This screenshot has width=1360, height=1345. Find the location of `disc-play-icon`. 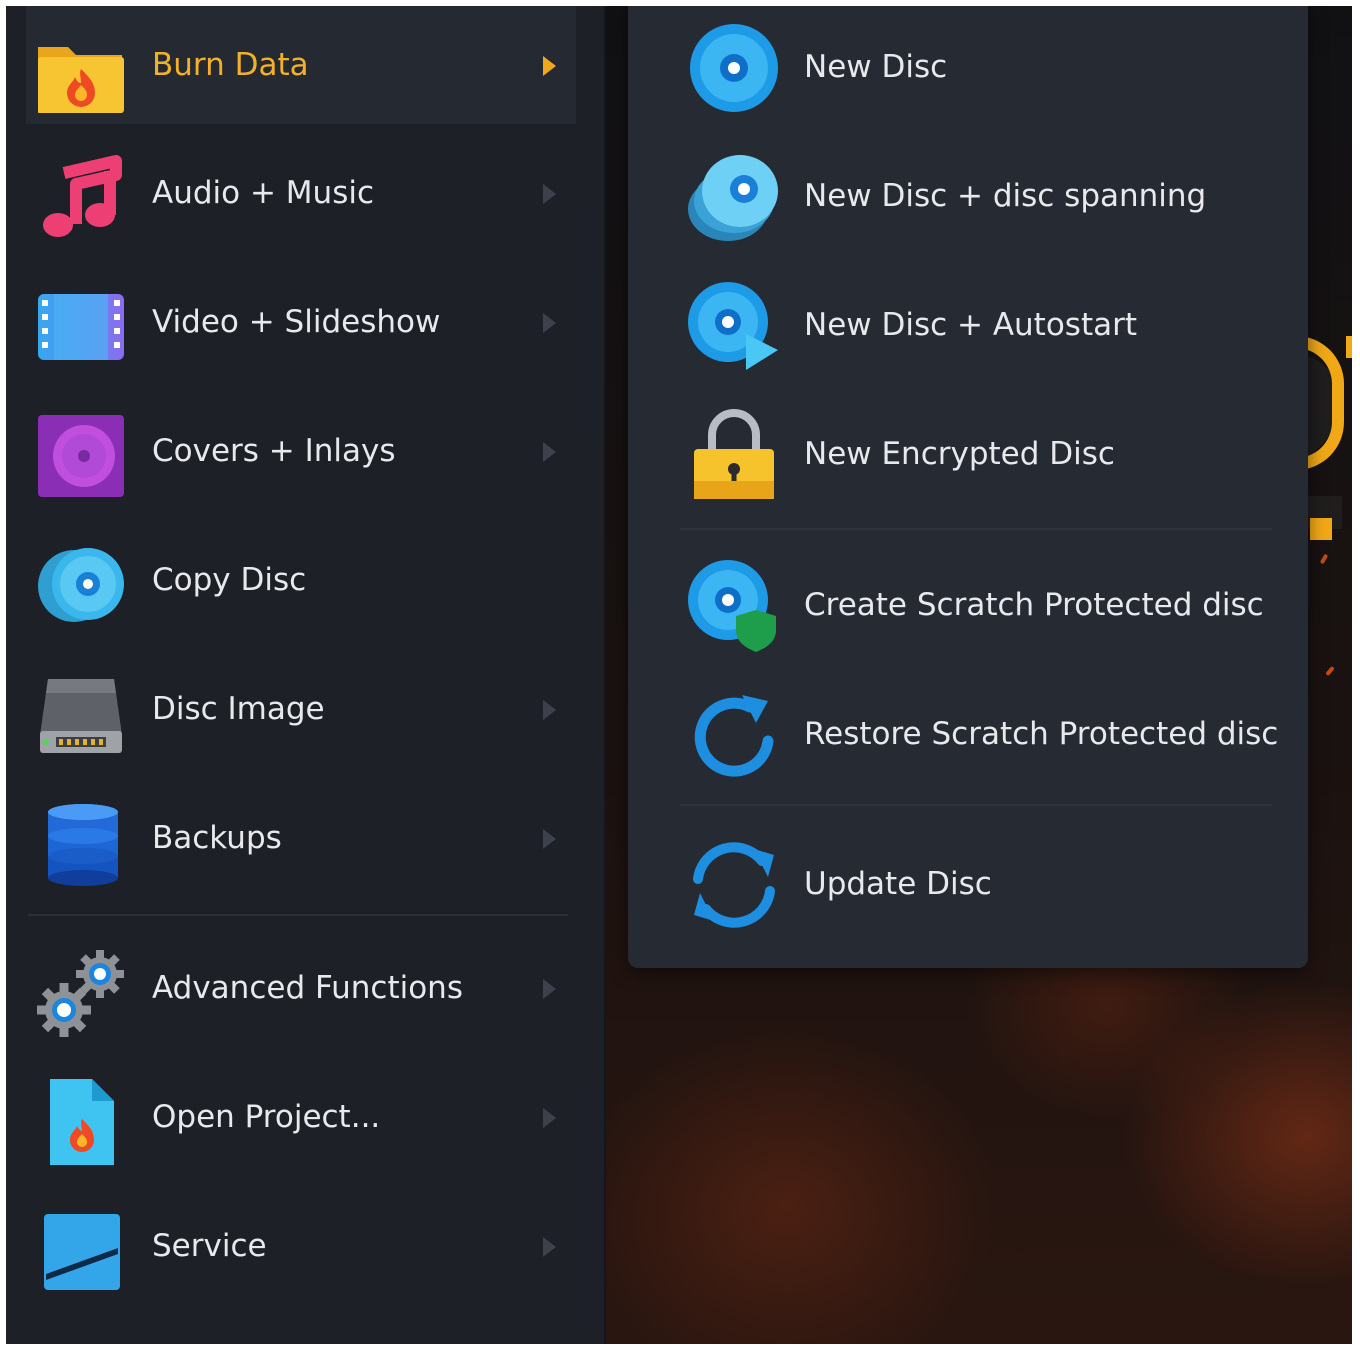

disc-play-icon is located at coordinates (734, 326).